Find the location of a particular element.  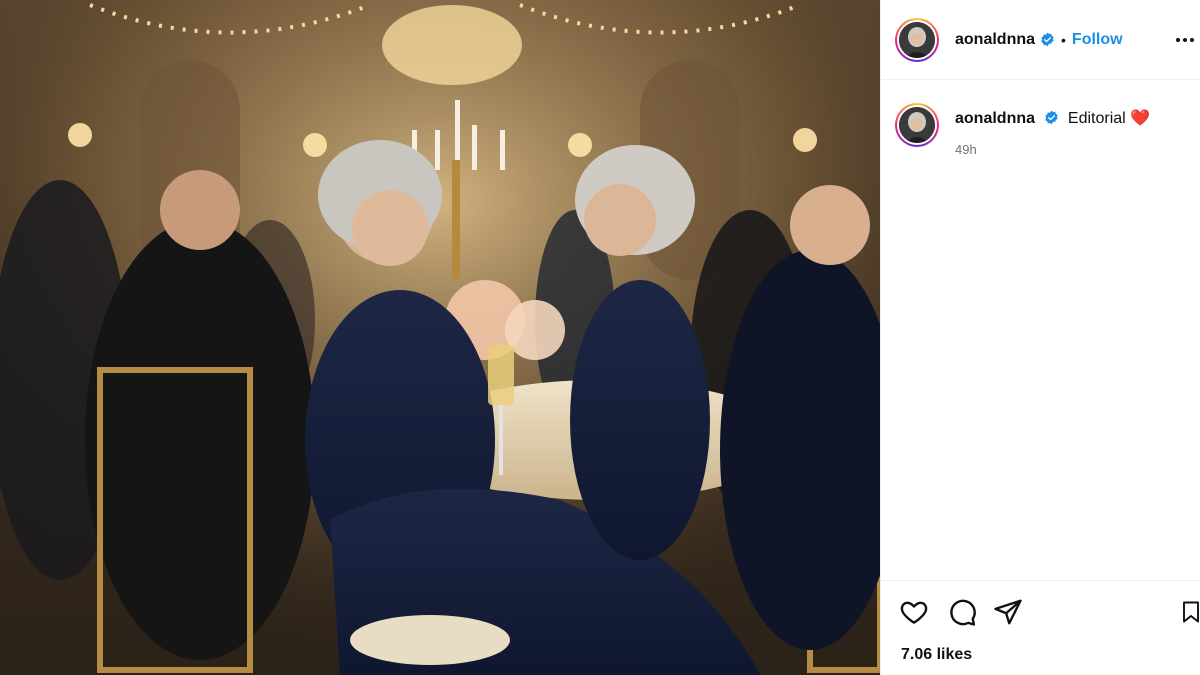

avatar-image is located at coordinates (917, 39).